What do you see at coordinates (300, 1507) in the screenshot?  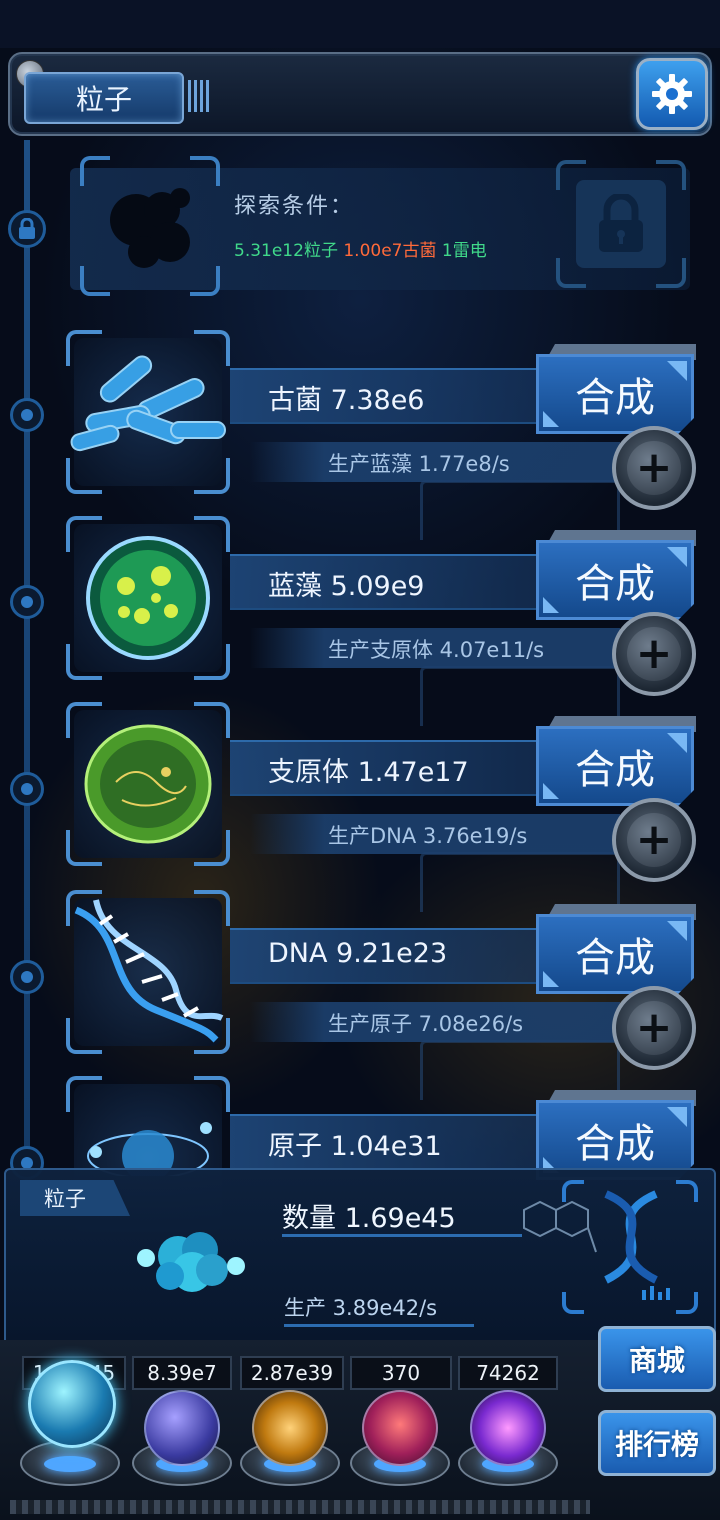 I see `floor-decor` at bounding box center [300, 1507].